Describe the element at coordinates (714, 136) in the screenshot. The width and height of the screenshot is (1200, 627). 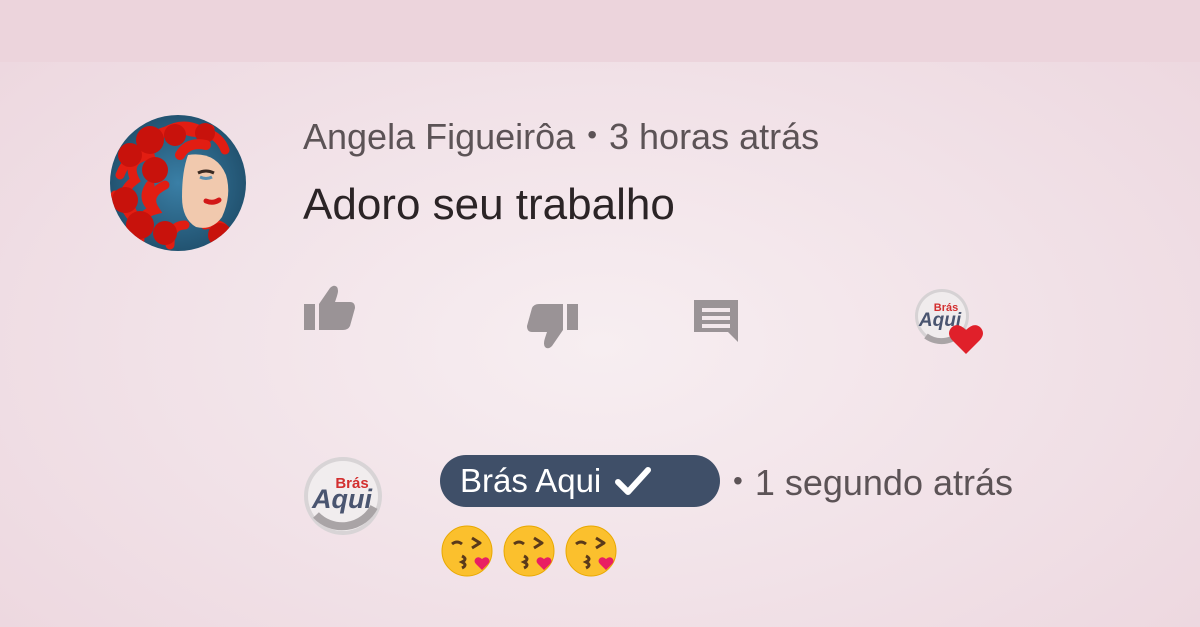
I see `comment-timestamp: 3 horas atrás` at that location.